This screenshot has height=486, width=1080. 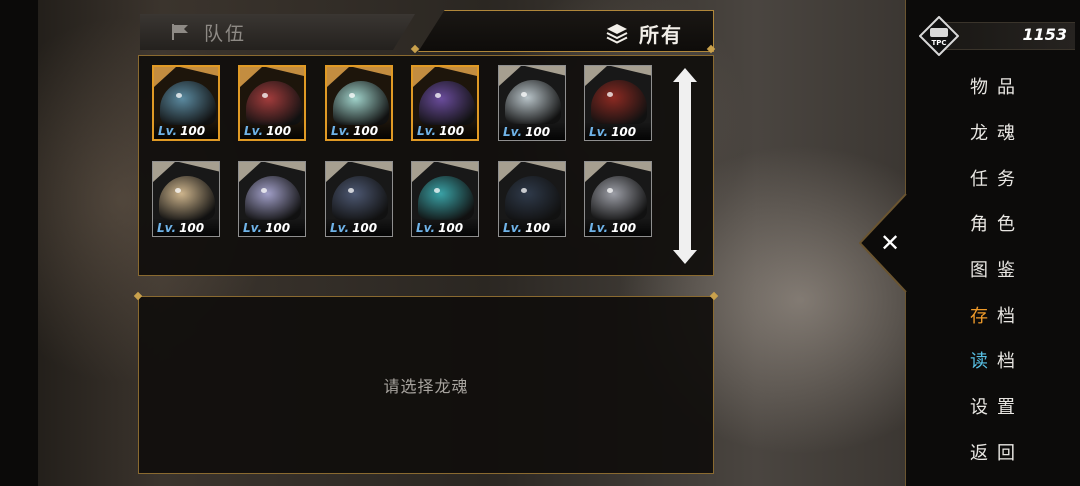 I want to click on menu-item-tasks: 任务, so click(x=1000, y=178).